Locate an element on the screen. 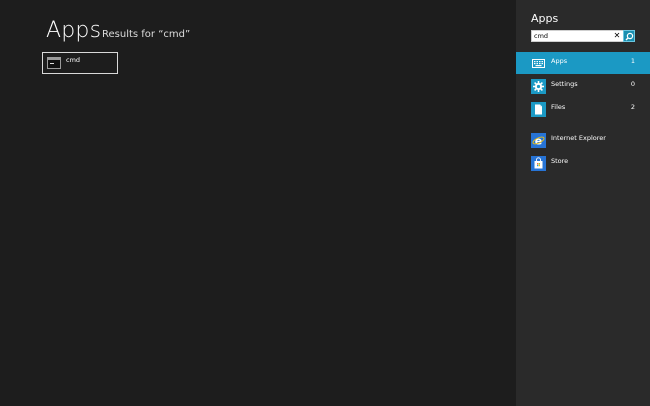  gear-icon is located at coordinates (538, 86).